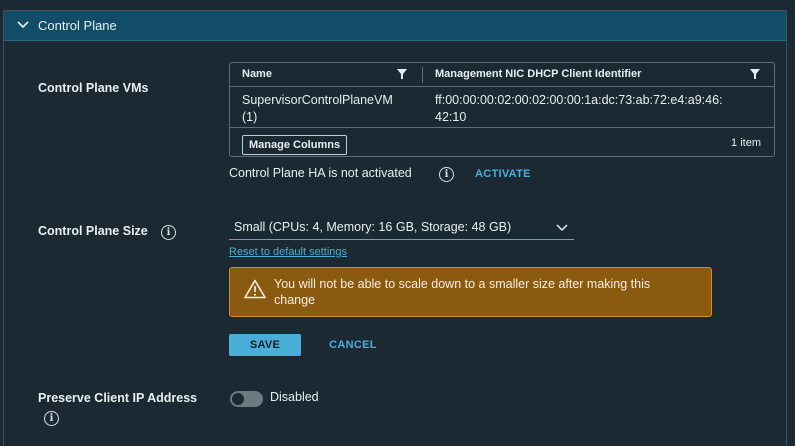 The width and height of the screenshot is (795, 446). What do you see at coordinates (317, 109) in the screenshot?
I see `vm-name: SupervisorControlPlaneVM (1)` at bounding box center [317, 109].